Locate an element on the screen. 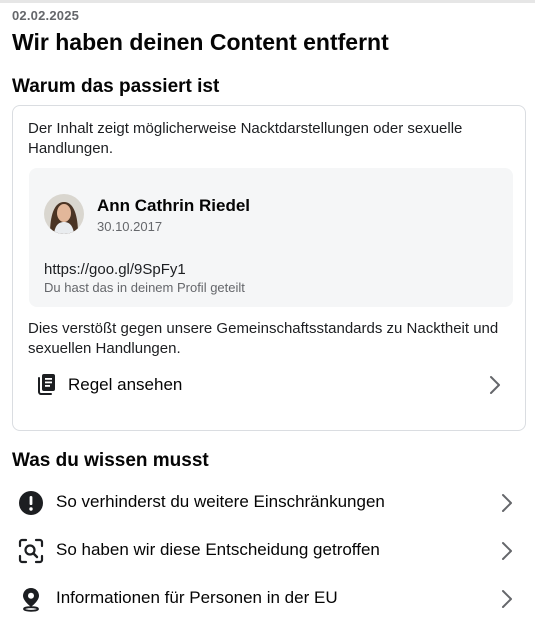 The height and width of the screenshot is (632, 535). reason-section-title: Warum das passiert ist is located at coordinates (116, 86).